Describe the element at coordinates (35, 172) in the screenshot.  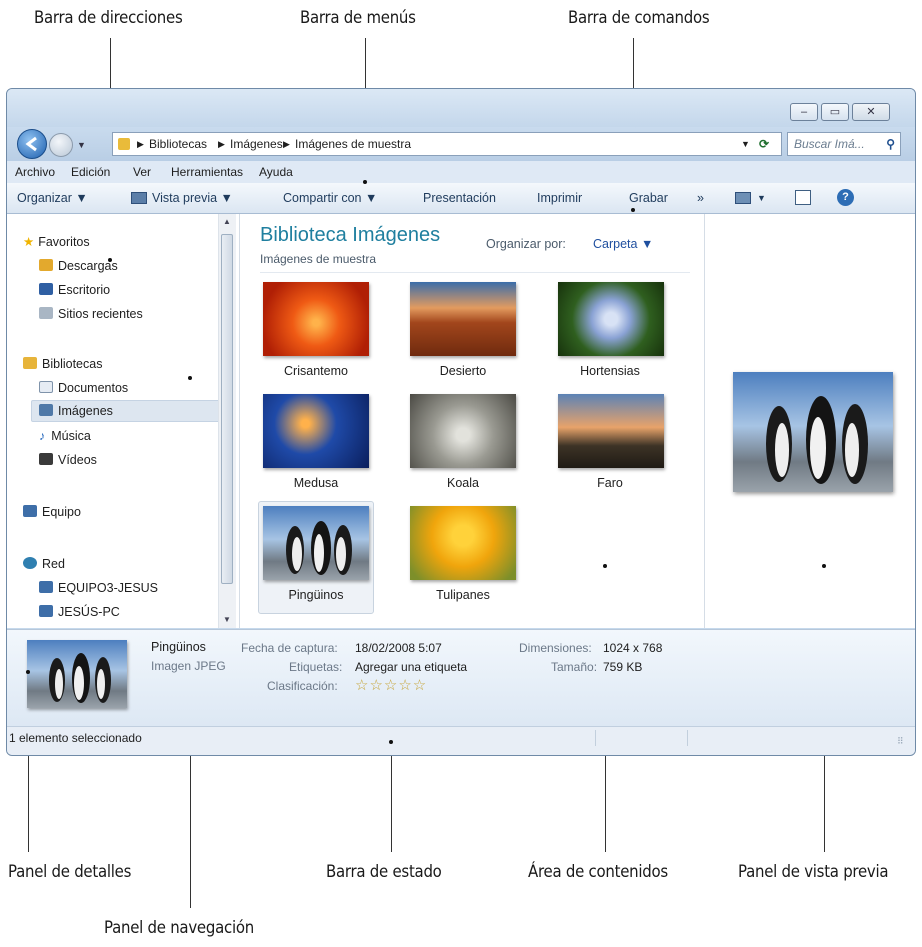
I see `menu-archivo: Archivo` at that location.